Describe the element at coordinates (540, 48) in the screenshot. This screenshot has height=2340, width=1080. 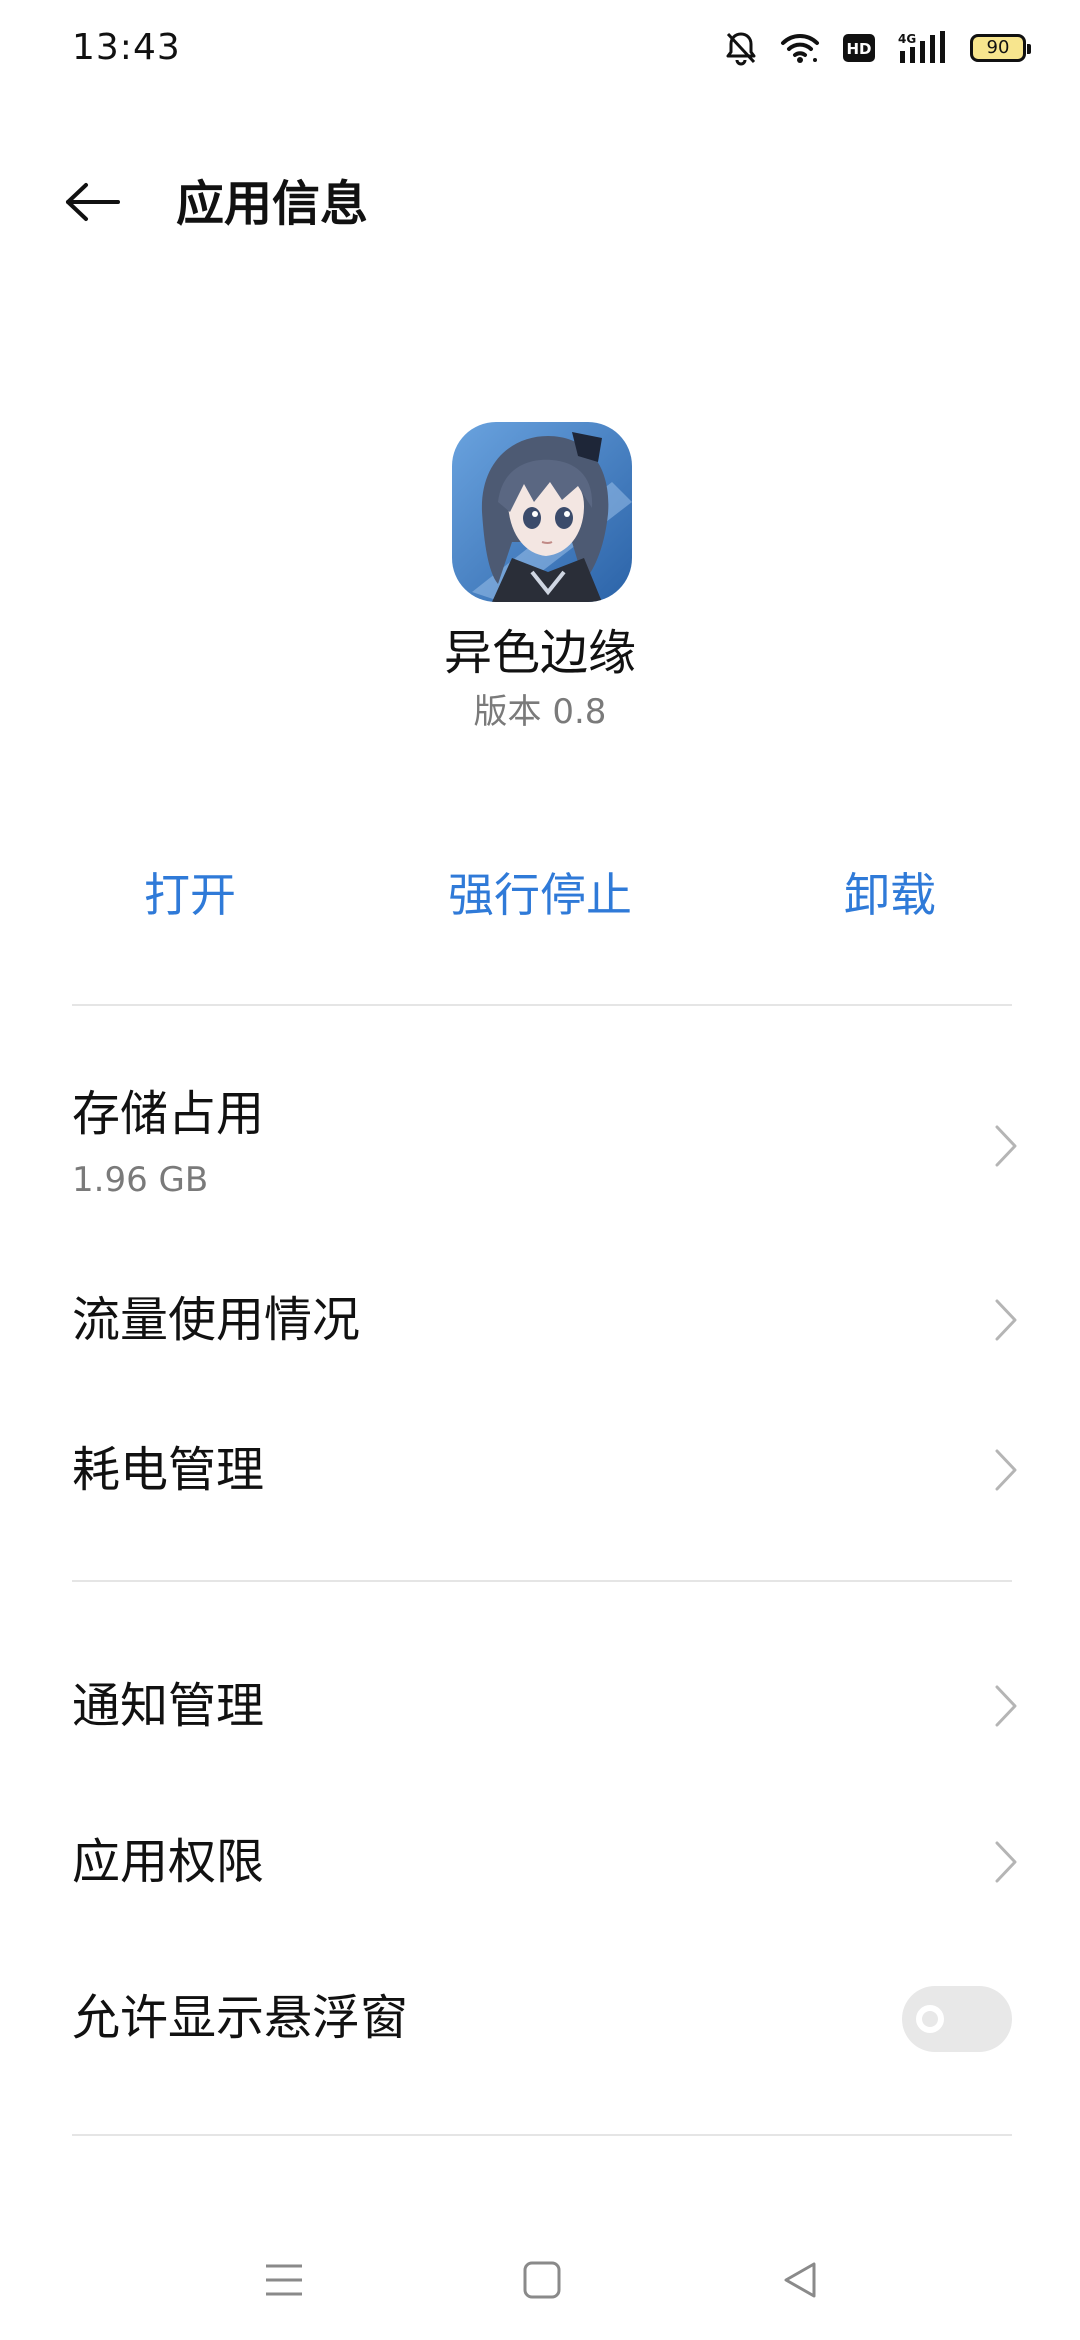
I see `status-bar: 13:43 HD 4G 90` at that location.